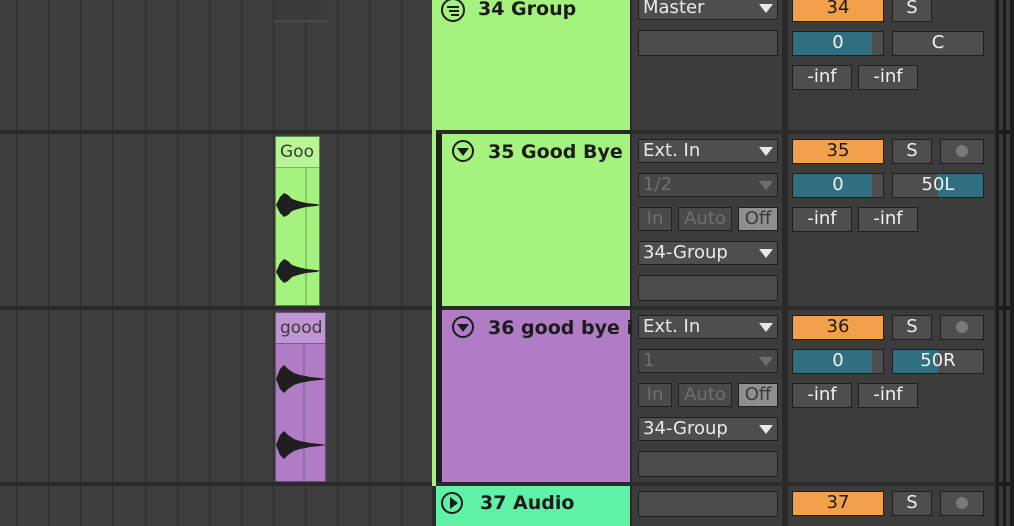 The height and width of the screenshot is (526, 1014). I want to click on group-clip-overview, so click(300, 11).